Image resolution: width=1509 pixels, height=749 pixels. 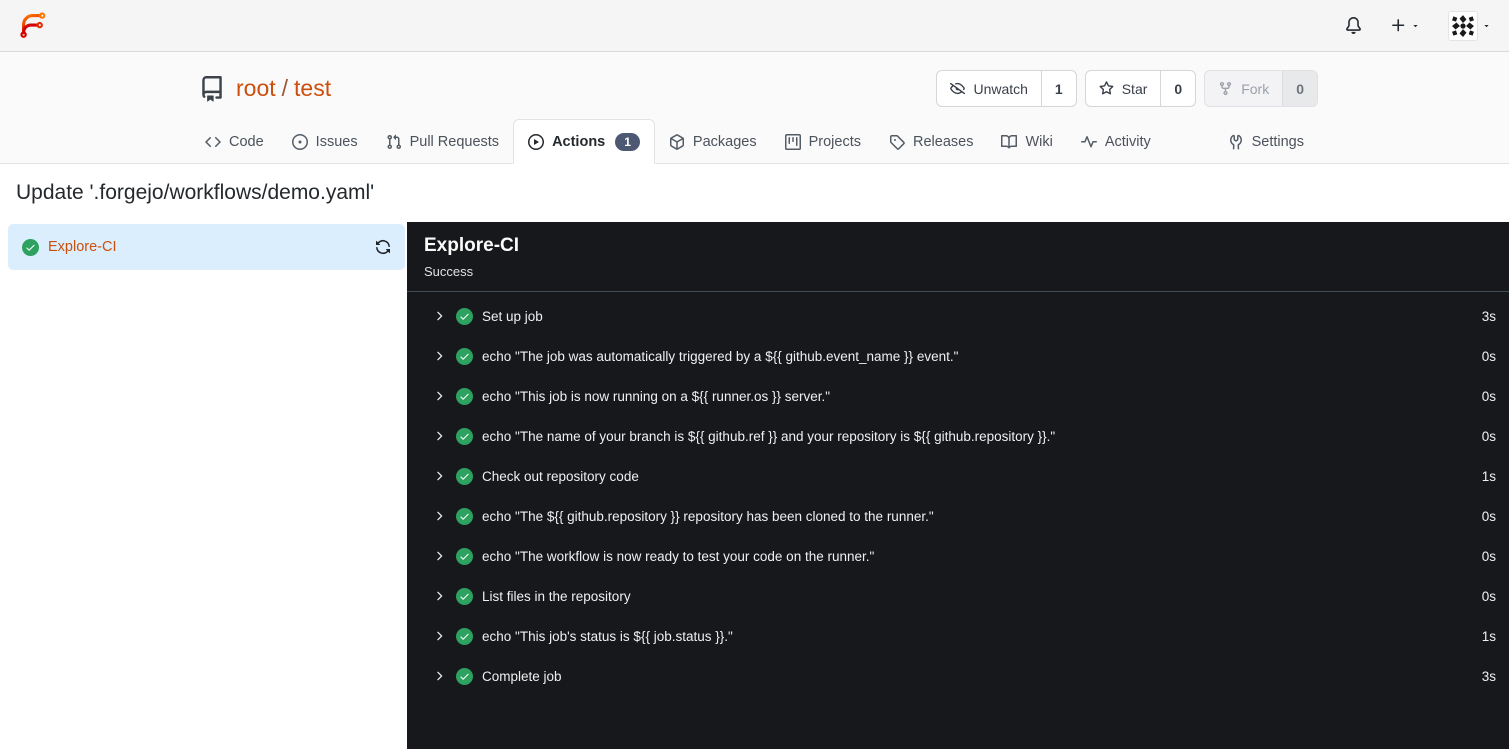 I want to click on pulse-icon, so click(x=1088, y=142).